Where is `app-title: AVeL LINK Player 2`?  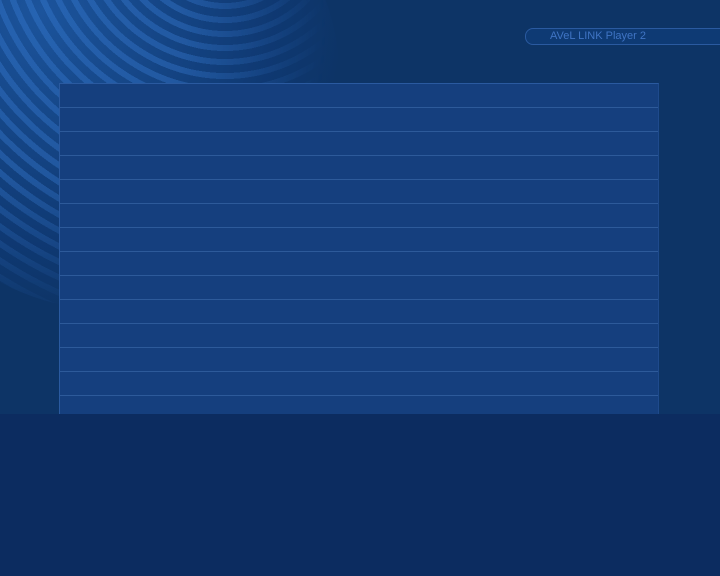
app-title: AVeL LINK Player 2 is located at coordinates (598, 36).